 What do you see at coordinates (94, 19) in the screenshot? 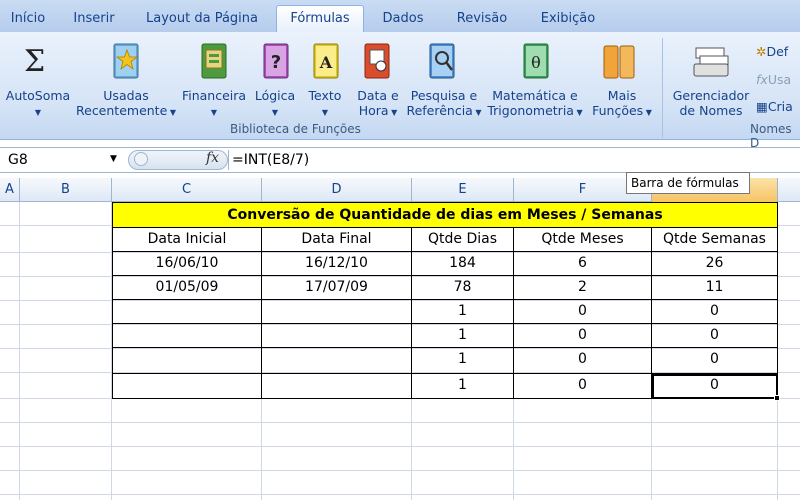
I see `tab-inserir: Inserir` at bounding box center [94, 19].